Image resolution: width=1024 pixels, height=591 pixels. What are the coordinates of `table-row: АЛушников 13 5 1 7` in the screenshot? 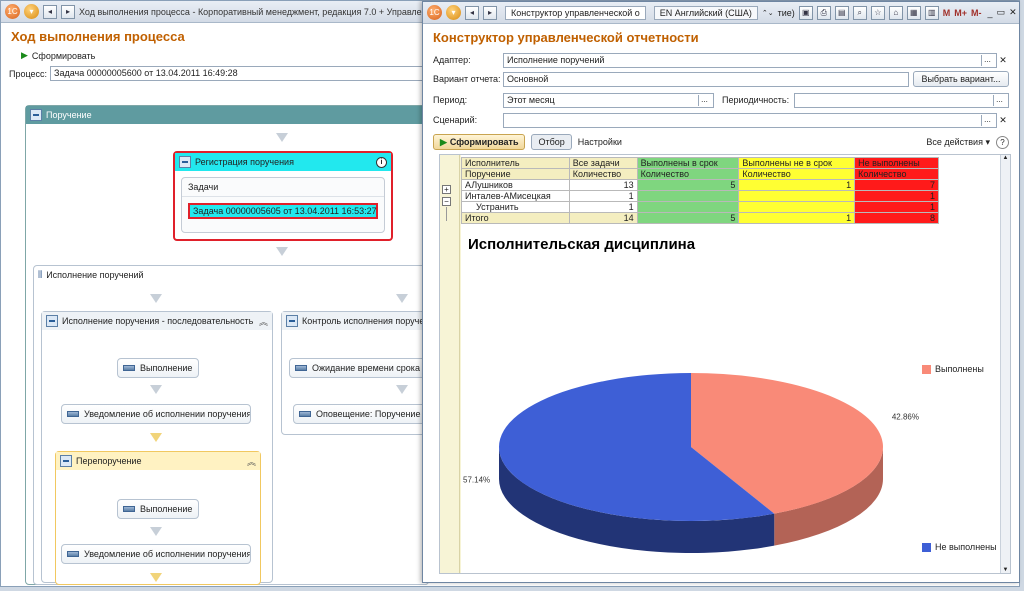 It's located at (700, 185).